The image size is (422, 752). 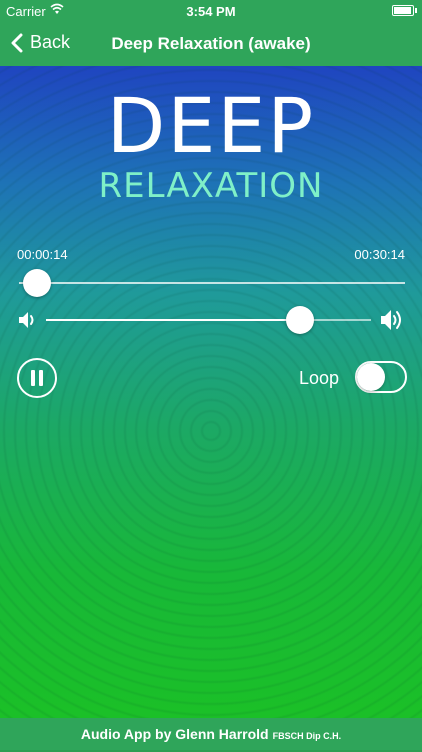 What do you see at coordinates (371, 377) in the screenshot?
I see `loop-toggle-knob` at bounding box center [371, 377].